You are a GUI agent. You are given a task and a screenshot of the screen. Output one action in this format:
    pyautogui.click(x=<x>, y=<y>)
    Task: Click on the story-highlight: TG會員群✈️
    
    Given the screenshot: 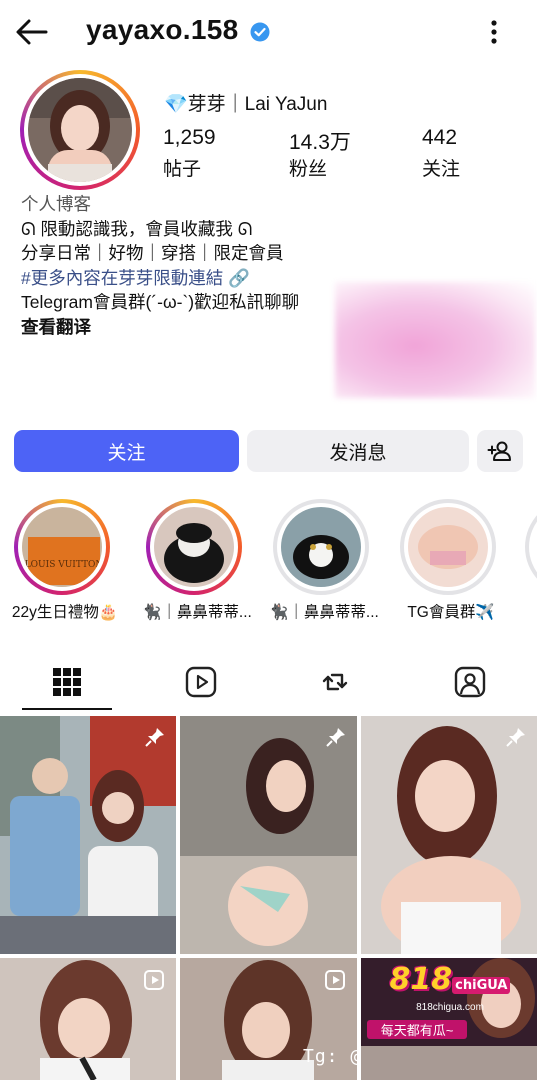 What is the action you would take?
    pyautogui.click(x=448, y=560)
    